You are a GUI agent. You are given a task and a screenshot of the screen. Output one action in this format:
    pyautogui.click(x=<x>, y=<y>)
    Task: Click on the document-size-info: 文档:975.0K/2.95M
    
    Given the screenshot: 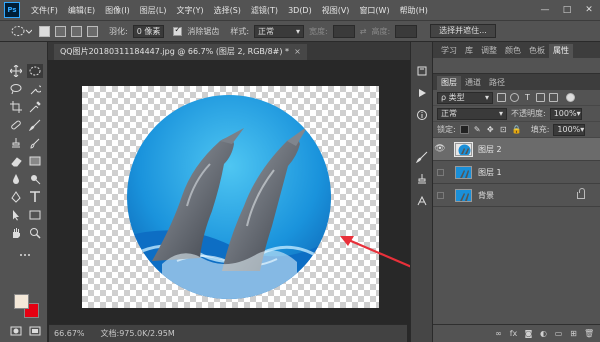 What is the action you would take?
    pyautogui.click(x=138, y=333)
    